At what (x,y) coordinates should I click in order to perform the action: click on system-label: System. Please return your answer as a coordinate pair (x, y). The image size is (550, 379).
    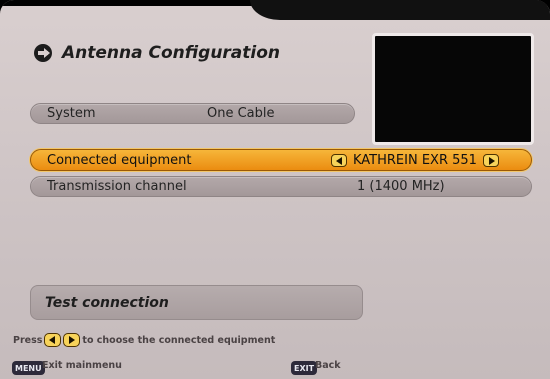
    Looking at the image, I should click on (71, 113).